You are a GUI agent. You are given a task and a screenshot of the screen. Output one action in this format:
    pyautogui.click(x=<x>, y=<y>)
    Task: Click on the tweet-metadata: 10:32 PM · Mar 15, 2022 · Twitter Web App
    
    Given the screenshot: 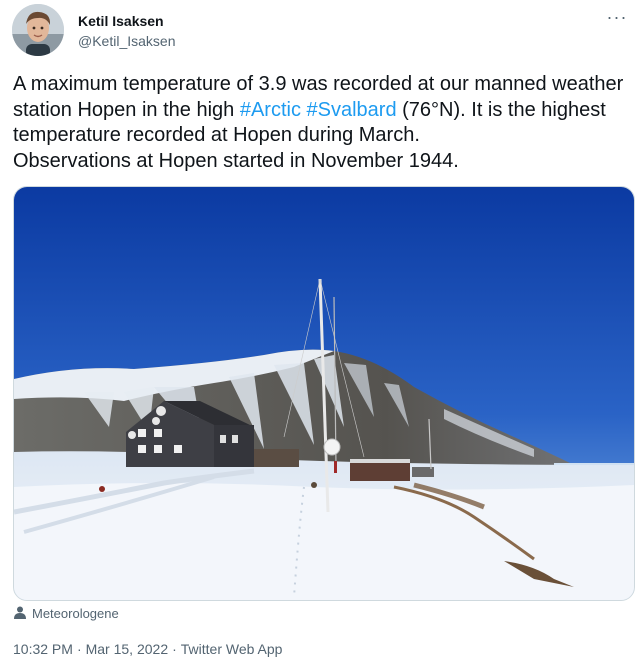 What is the action you would take?
    pyautogui.click(x=147, y=649)
    